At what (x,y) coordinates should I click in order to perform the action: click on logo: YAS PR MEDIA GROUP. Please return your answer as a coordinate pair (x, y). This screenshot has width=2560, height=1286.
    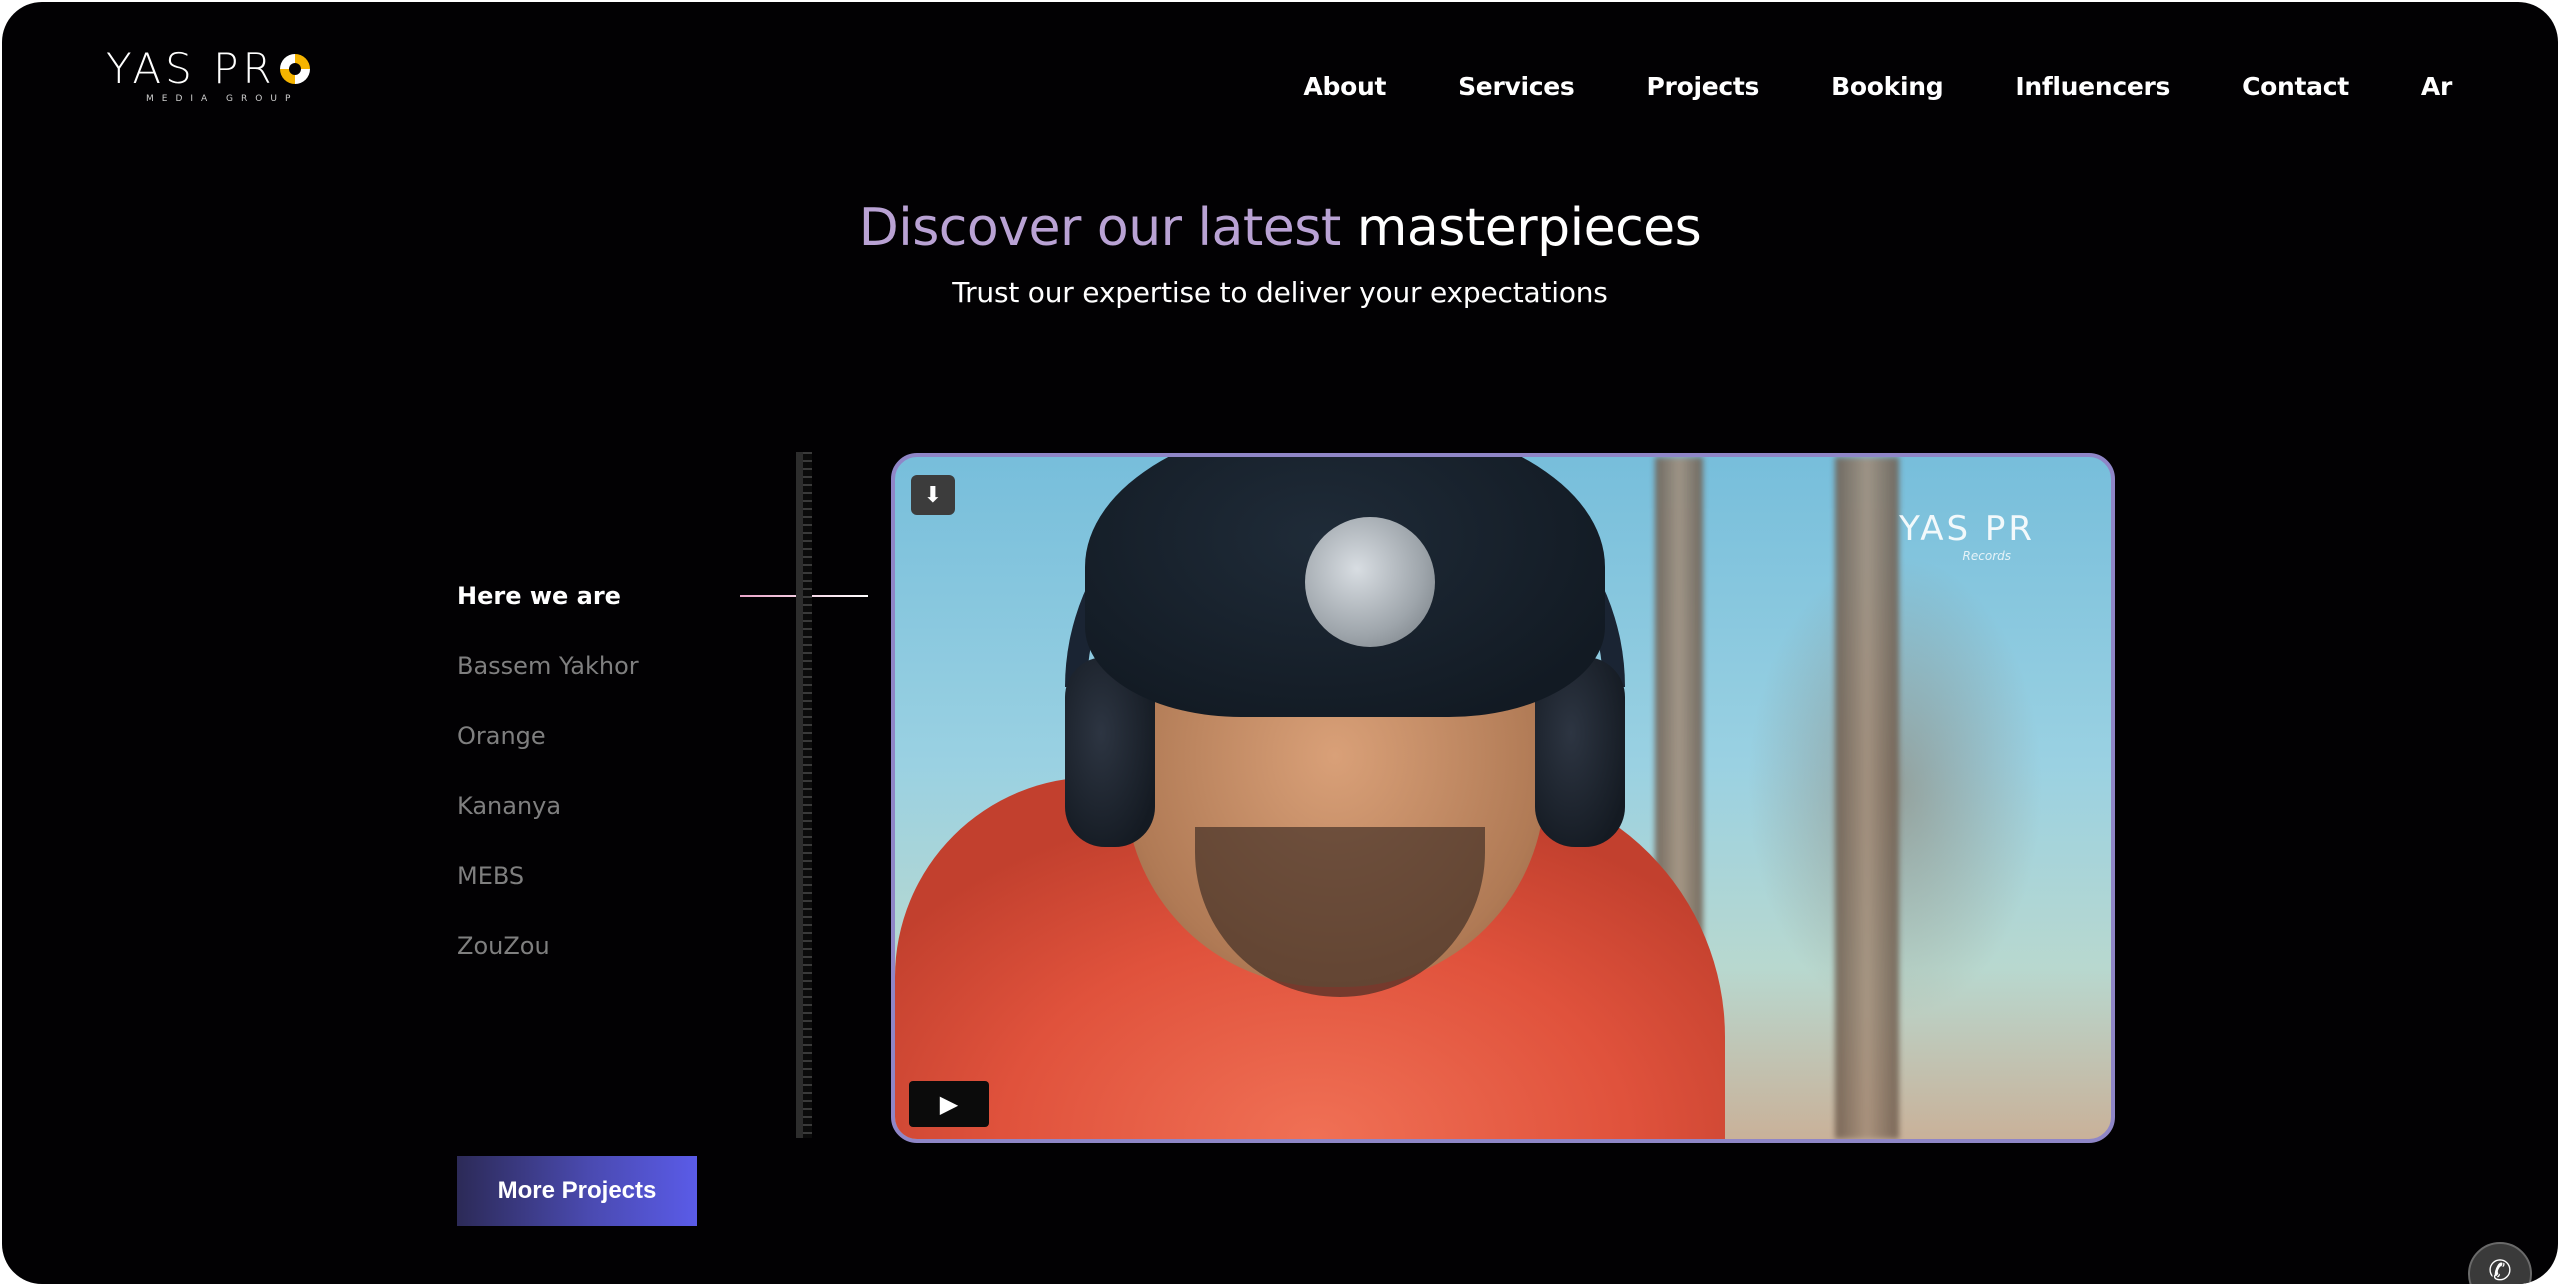
    Looking at the image, I should click on (211, 80).